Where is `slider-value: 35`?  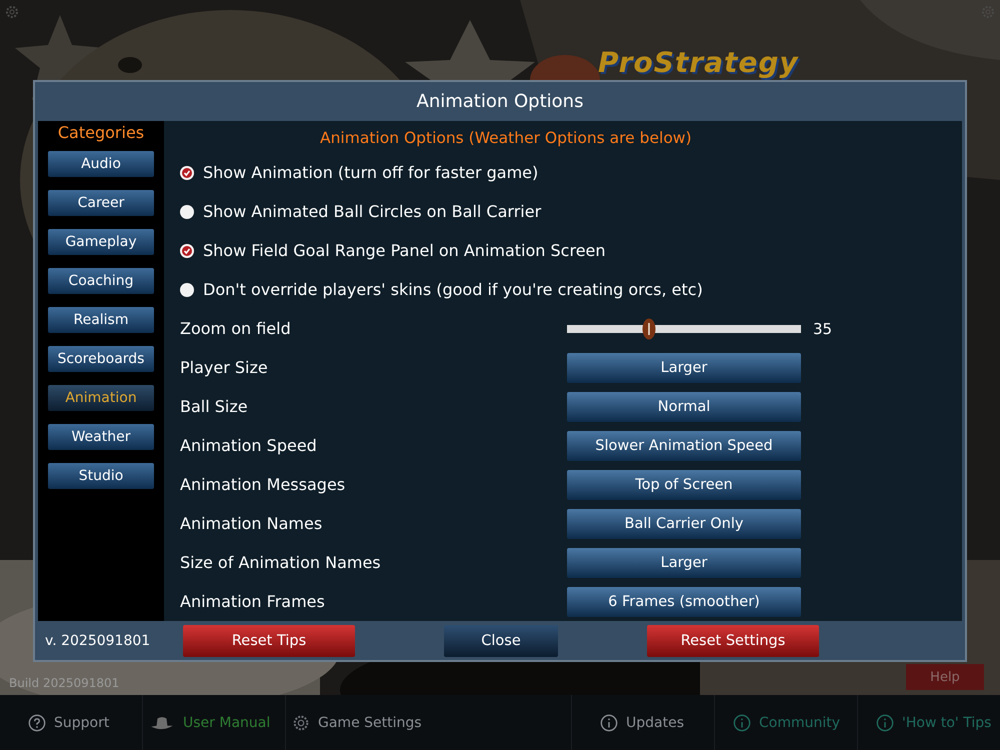 slider-value: 35 is located at coordinates (822, 329).